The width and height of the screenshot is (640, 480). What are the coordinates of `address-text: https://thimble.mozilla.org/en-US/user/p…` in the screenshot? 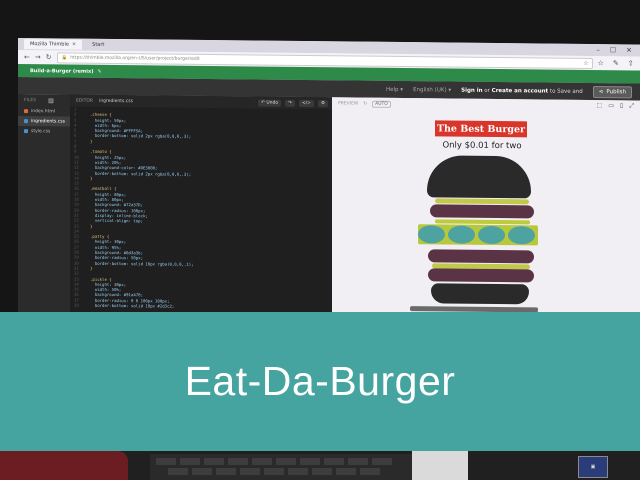 It's located at (135, 58).